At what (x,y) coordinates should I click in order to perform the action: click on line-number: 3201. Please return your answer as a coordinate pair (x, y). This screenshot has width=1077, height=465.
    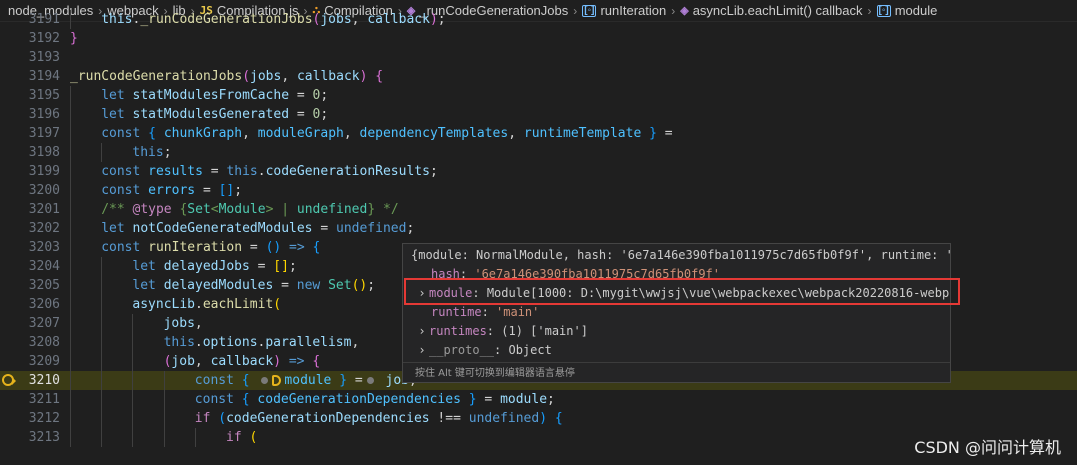
    Looking at the image, I should click on (30, 209).